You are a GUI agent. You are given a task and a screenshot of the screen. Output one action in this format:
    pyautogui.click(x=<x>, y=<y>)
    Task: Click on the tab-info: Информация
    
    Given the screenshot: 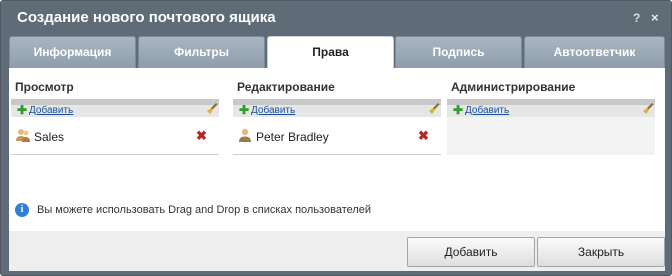 What is the action you would take?
    pyautogui.click(x=72, y=52)
    